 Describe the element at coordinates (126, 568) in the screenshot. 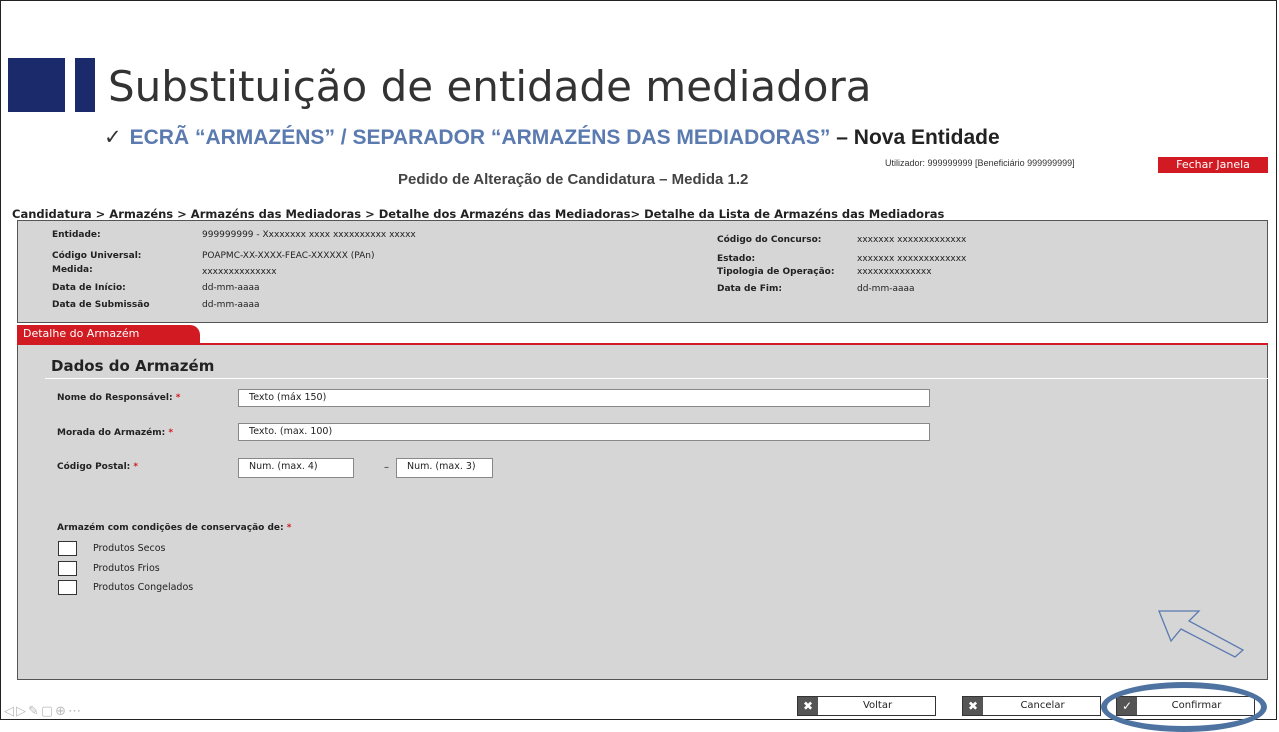

I see `option-produtos-frios-label: Produtos Frios` at that location.